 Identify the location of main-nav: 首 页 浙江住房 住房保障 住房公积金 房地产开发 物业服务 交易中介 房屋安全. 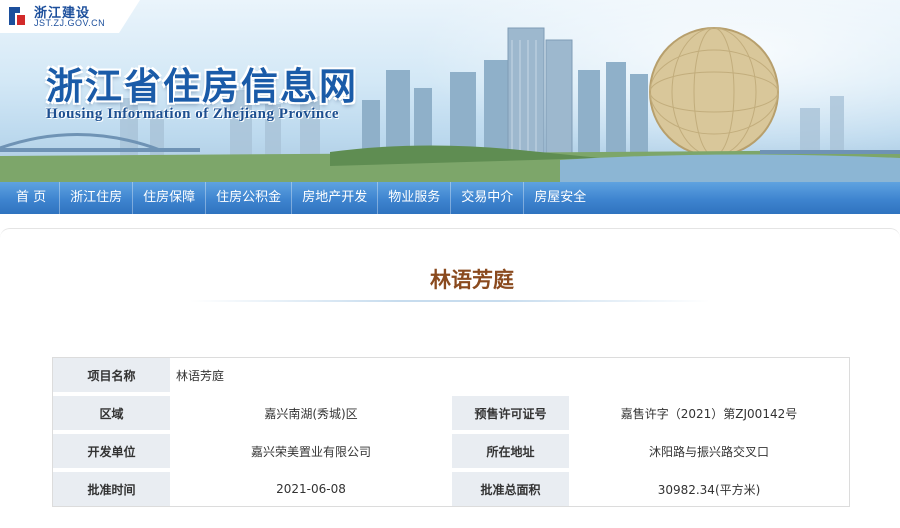
(450, 198).